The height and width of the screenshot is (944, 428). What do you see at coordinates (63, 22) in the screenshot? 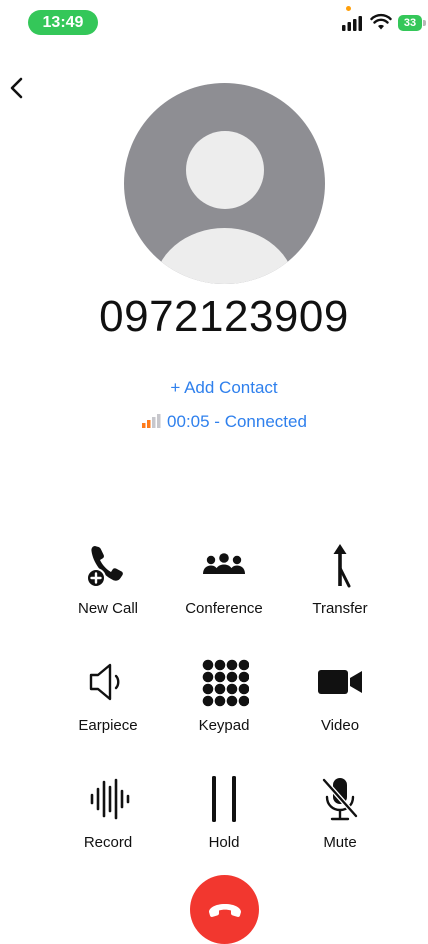
I see `status-time: 13:49` at bounding box center [63, 22].